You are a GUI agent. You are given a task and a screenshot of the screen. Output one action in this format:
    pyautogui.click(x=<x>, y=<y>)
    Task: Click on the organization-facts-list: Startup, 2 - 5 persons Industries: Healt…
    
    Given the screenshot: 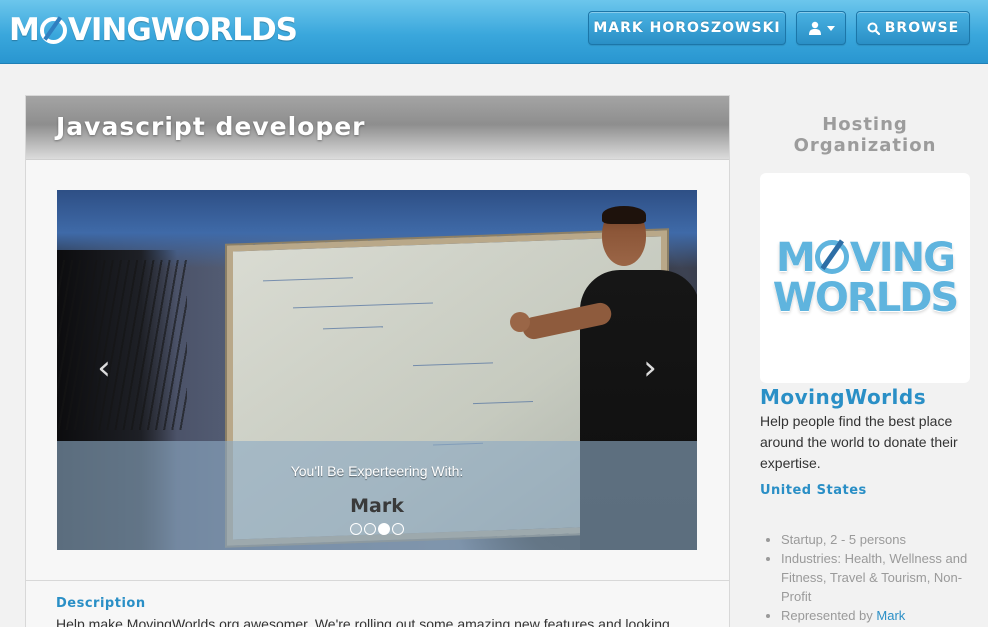 What is the action you would take?
    pyautogui.click(x=877, y=577)
    